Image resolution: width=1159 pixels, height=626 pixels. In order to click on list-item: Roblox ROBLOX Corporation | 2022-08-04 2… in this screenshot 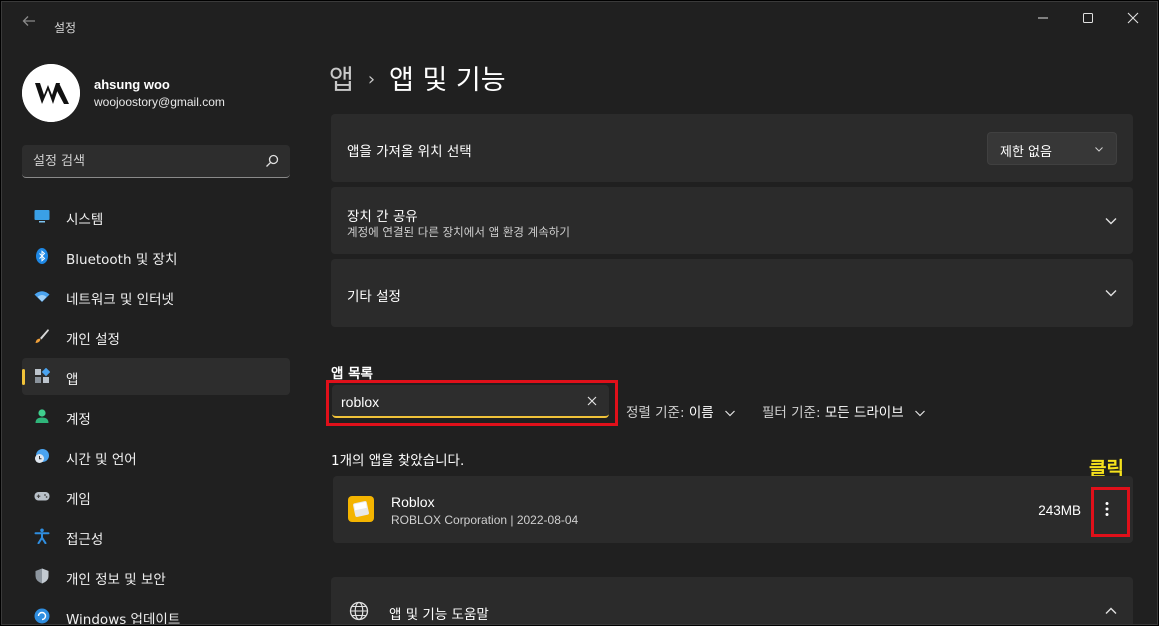, I will do `click(733, 509)`.